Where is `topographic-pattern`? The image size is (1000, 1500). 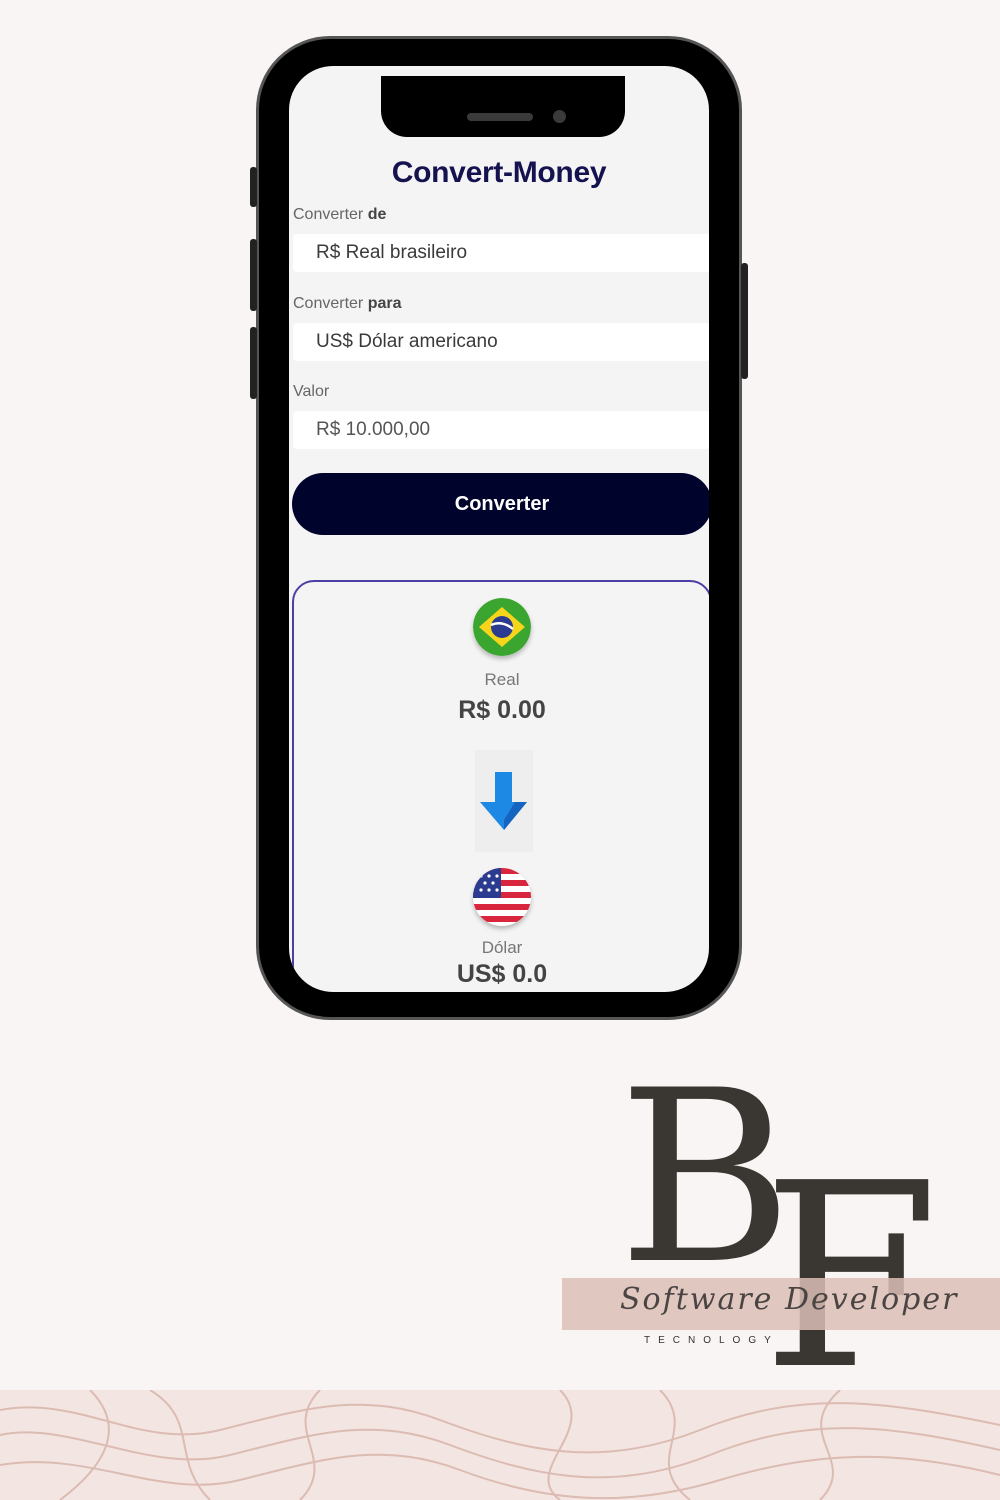
topographic-pattern is located at coordinates (500, 1445).